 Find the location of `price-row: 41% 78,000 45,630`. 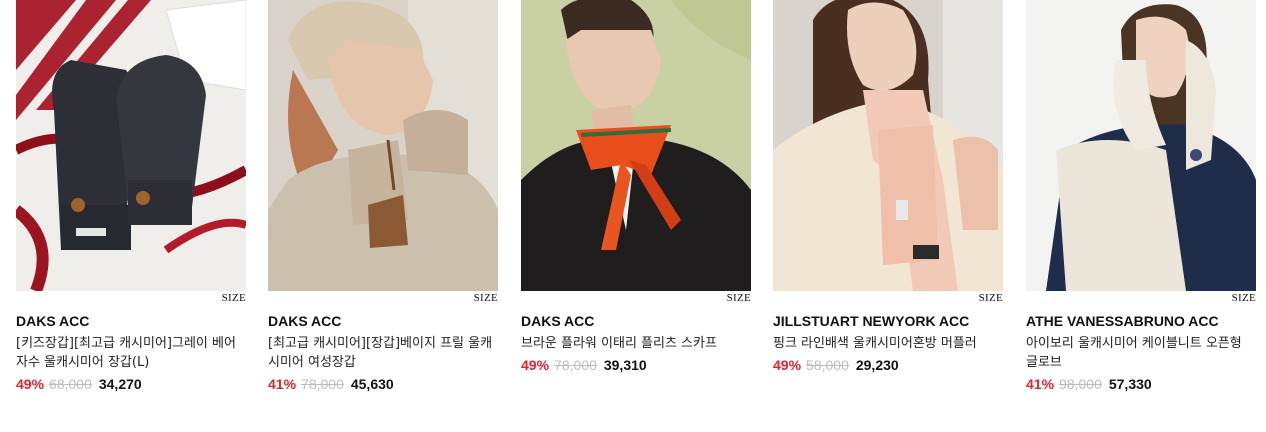

price-row: 41% 78,000 45,630 is located at coordinates (383, 384).